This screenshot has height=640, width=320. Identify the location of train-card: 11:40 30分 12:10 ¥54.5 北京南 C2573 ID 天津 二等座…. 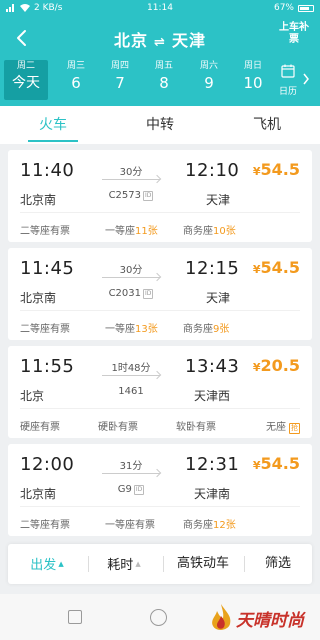
(160, 196).